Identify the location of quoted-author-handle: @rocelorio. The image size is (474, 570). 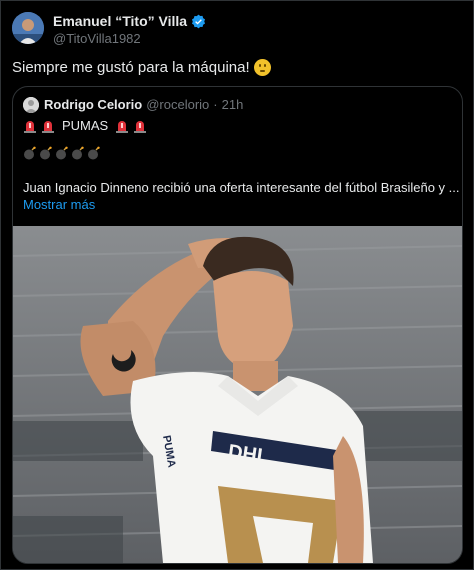
(177, 104).